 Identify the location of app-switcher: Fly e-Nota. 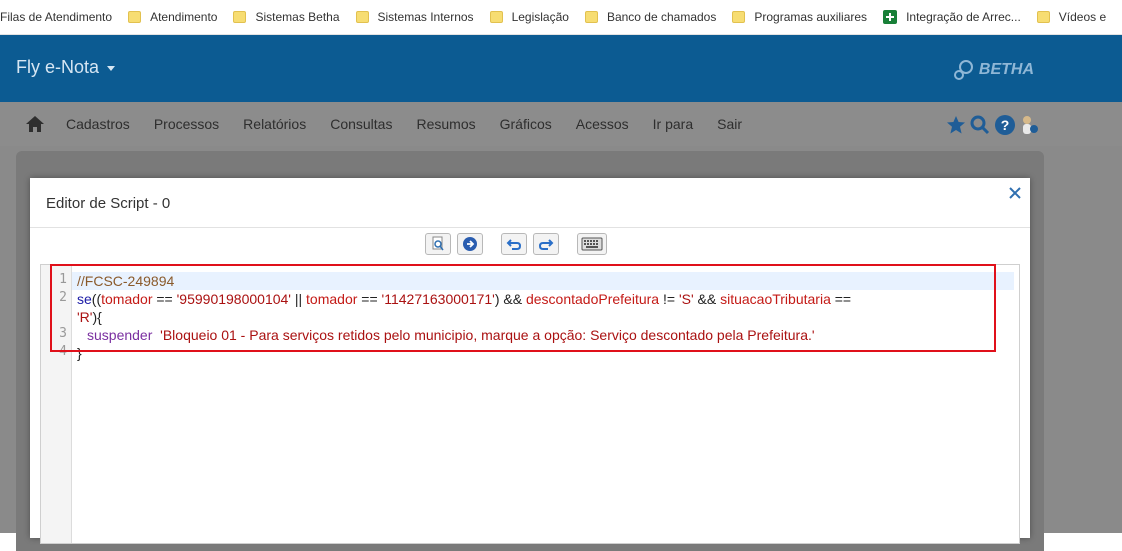
(66, 67).